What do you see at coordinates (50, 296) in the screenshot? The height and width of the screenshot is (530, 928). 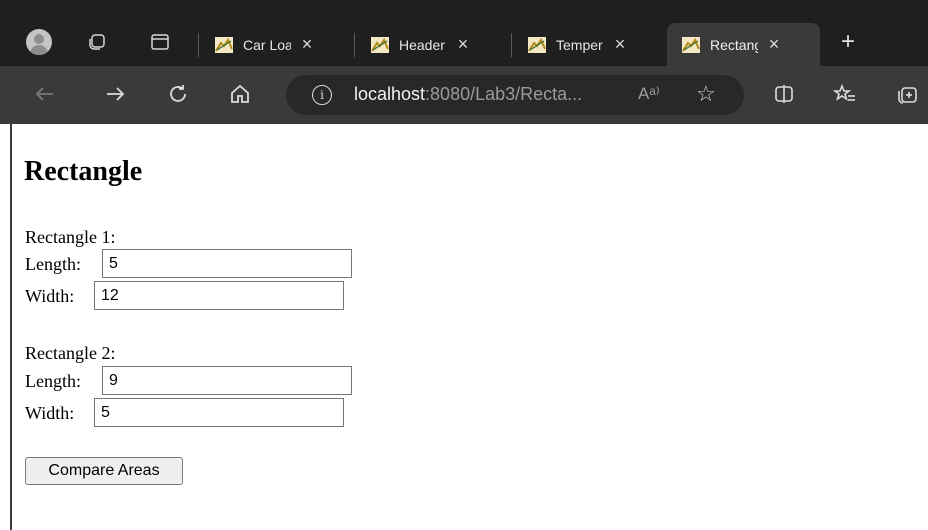 I see `rect1-width-label: Width:` at bounding box center [50, 296].